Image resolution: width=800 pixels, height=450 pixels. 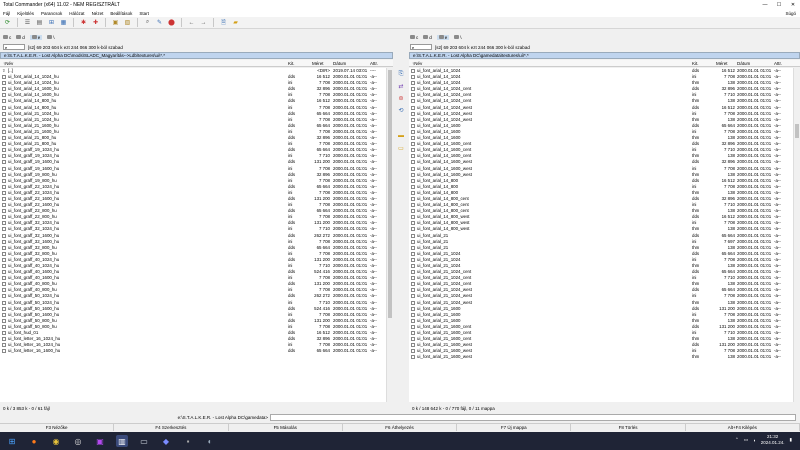 What do you see at coordinates (171, 427) in the screenshot?
I see `f4-edit-button: F4 Szerkesztés` at bounding box center [171, 427].